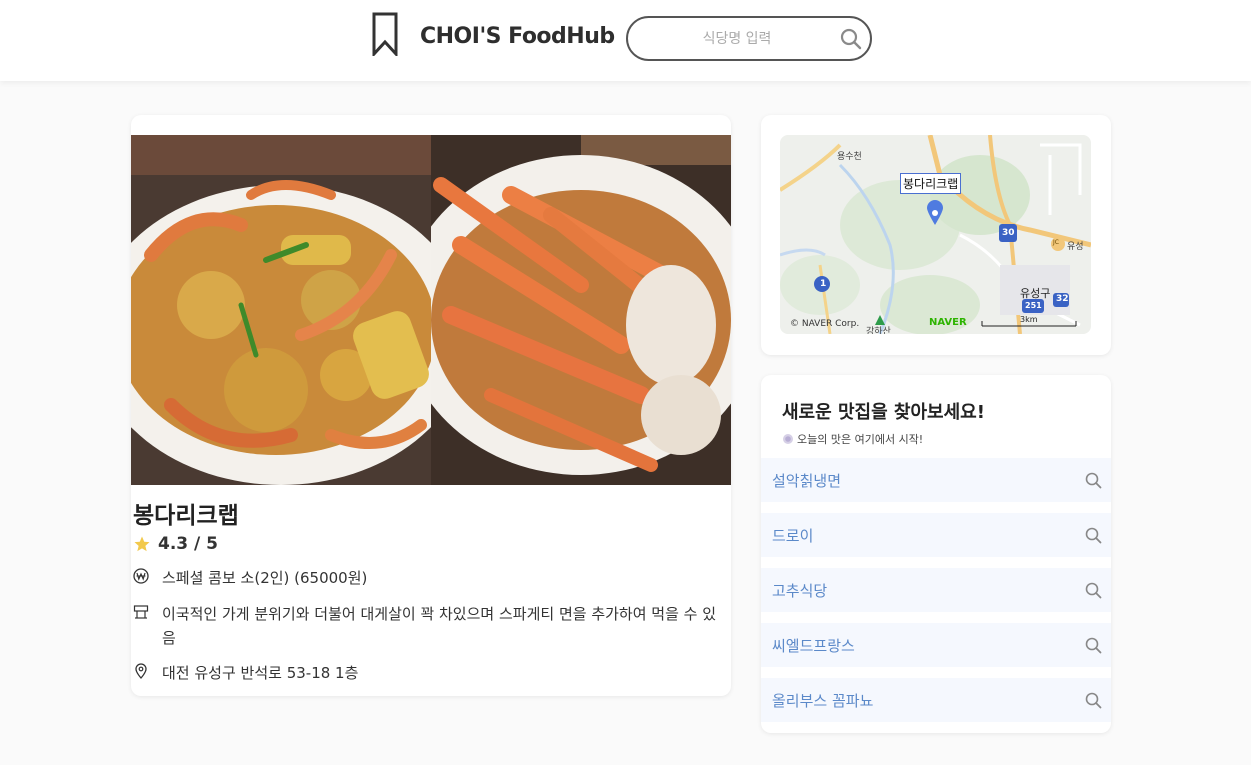 This screenshot has height=765, width=1251. I want to click on menu-text: 스페셜 콤보 소(2인) (65000원), so click(265, 578).